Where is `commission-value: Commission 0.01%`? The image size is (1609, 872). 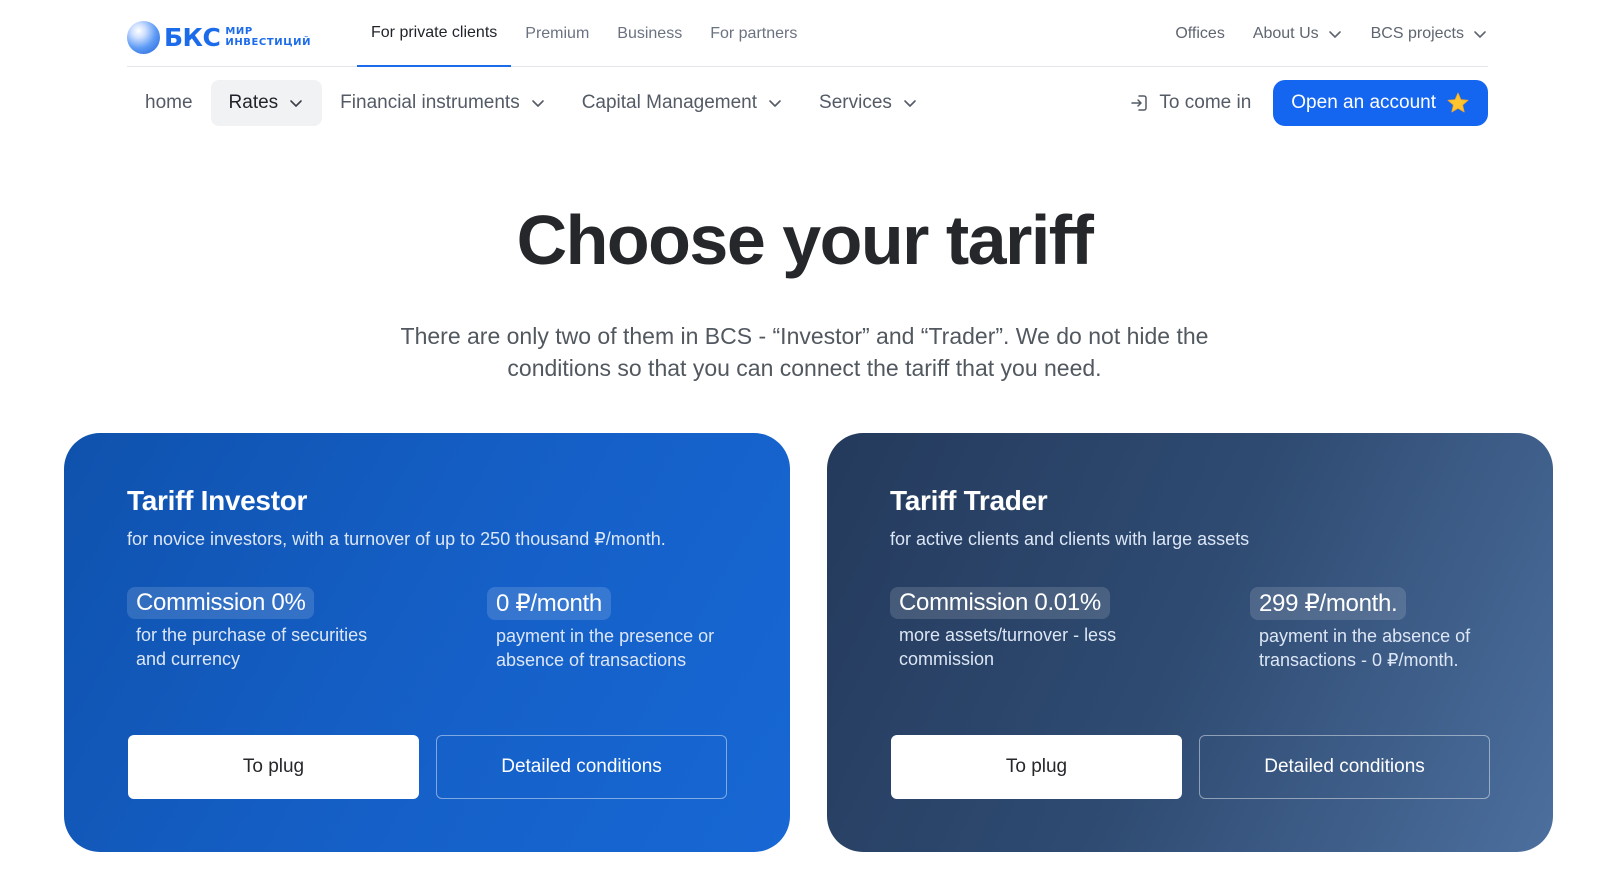
commission-value: Commission 0.01% is located at coordinates (1000, 603).